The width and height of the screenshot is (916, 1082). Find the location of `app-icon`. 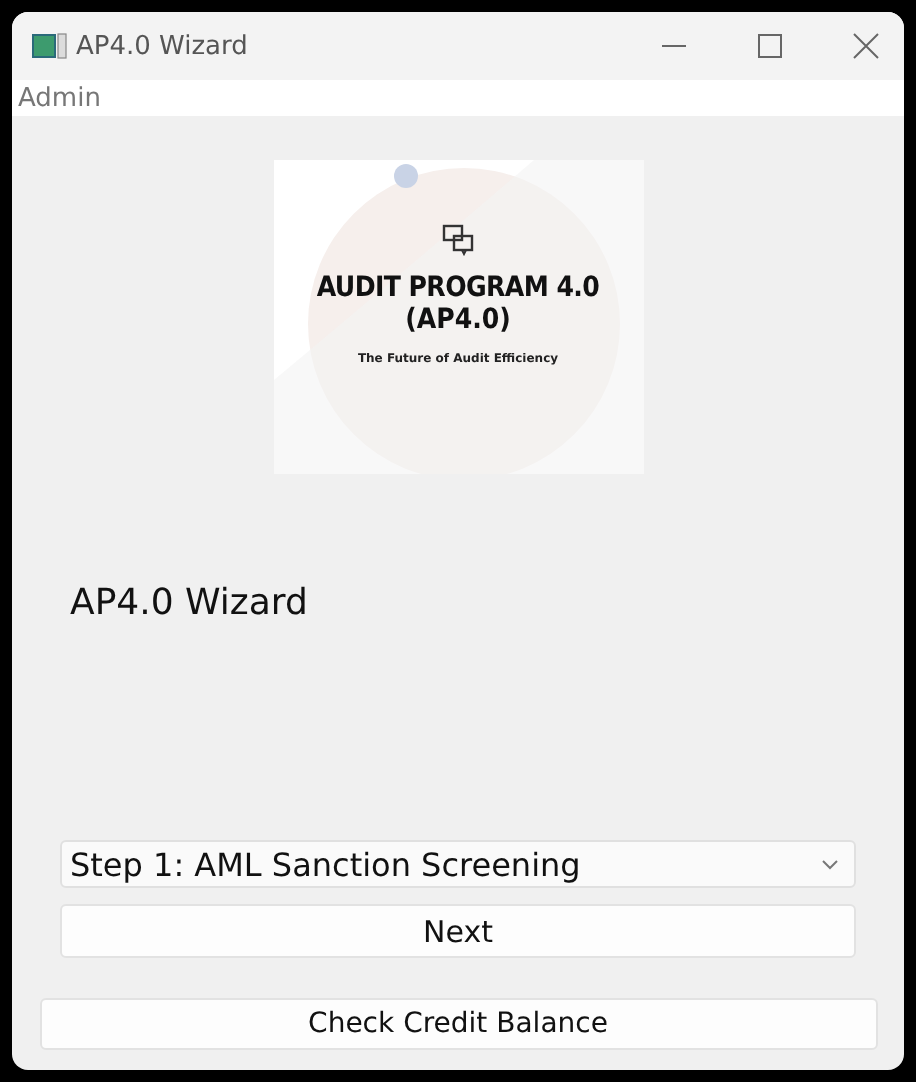

app-icon is located at coordinates (50, 46).